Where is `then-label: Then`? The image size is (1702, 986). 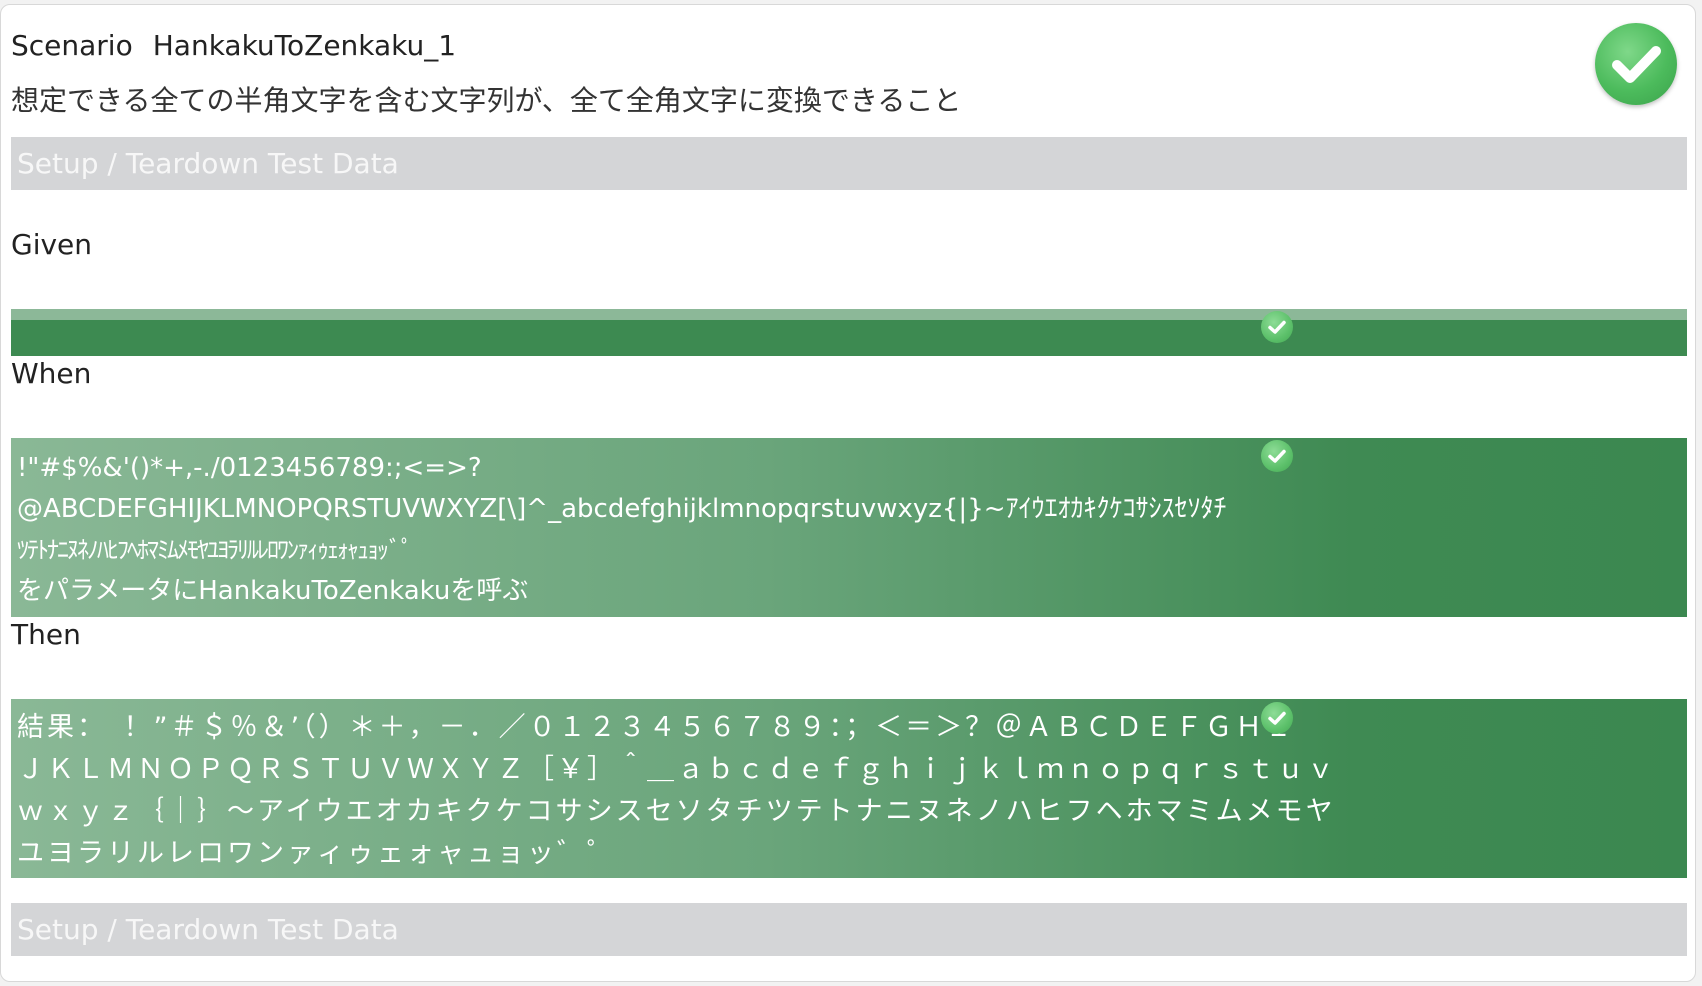
then-label: Then is located at coordinates (46, 634).